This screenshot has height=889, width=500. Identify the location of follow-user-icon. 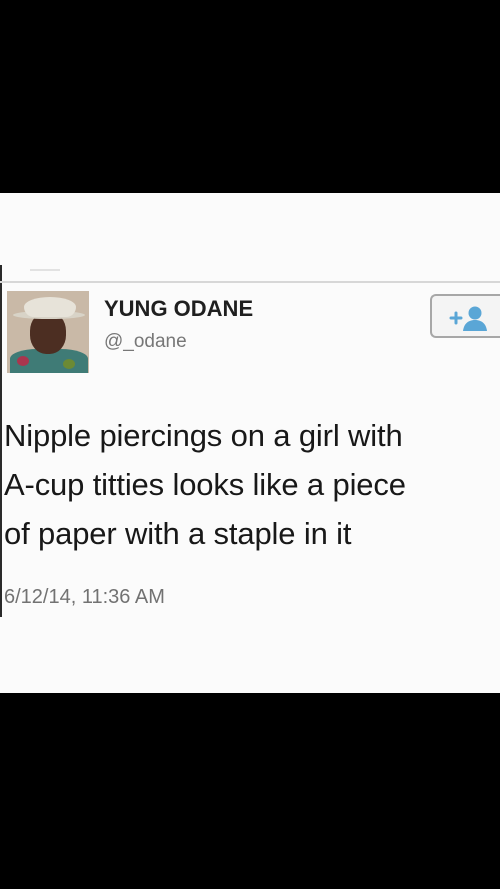
(468, 318).